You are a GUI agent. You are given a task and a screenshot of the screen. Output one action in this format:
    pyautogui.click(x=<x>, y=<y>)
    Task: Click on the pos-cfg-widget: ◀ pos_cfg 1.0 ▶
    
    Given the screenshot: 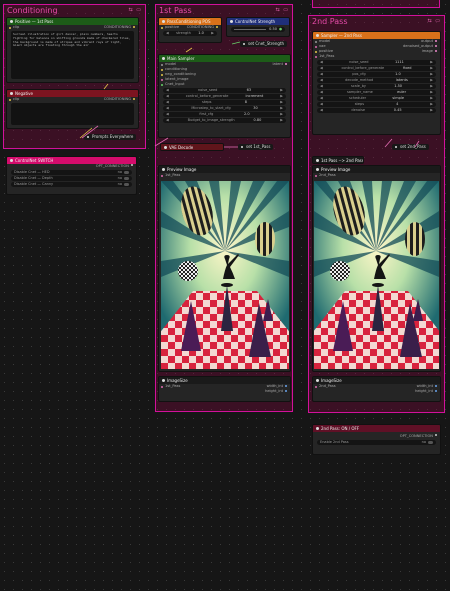 What is the action you would take?
    pyautogui.click(x=376, y=74)
    